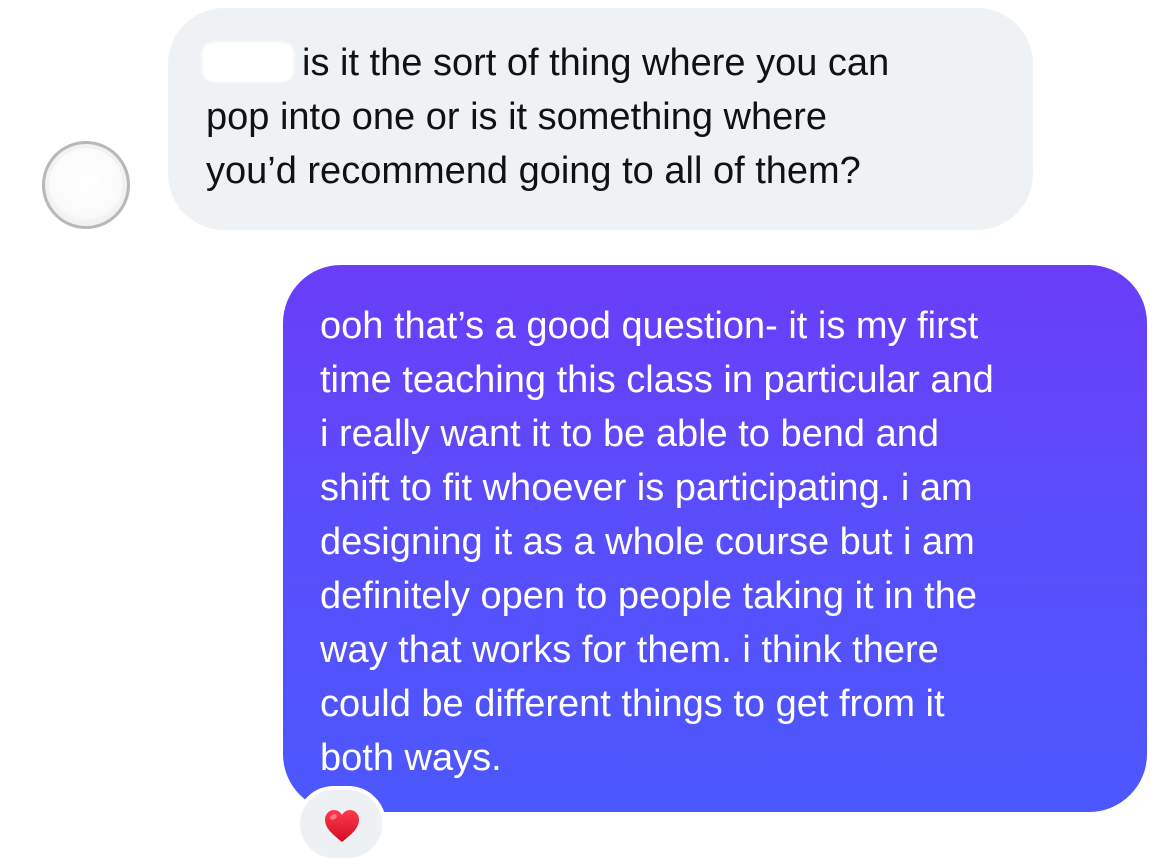 The width and height of the screenshot is (1170, 867). I want to click on outgoing-line-7: way that works for them. i think there, so click(629, 650).